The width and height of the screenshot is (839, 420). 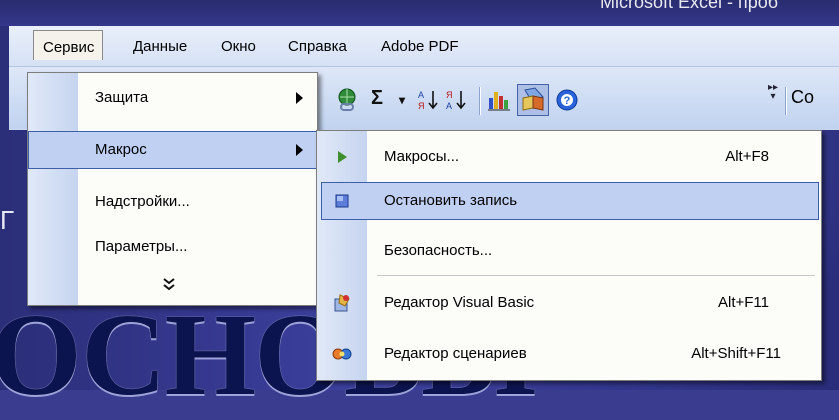 I want to click on menu-item-shortcut: Alt+F8, so click(x=747, y=156).